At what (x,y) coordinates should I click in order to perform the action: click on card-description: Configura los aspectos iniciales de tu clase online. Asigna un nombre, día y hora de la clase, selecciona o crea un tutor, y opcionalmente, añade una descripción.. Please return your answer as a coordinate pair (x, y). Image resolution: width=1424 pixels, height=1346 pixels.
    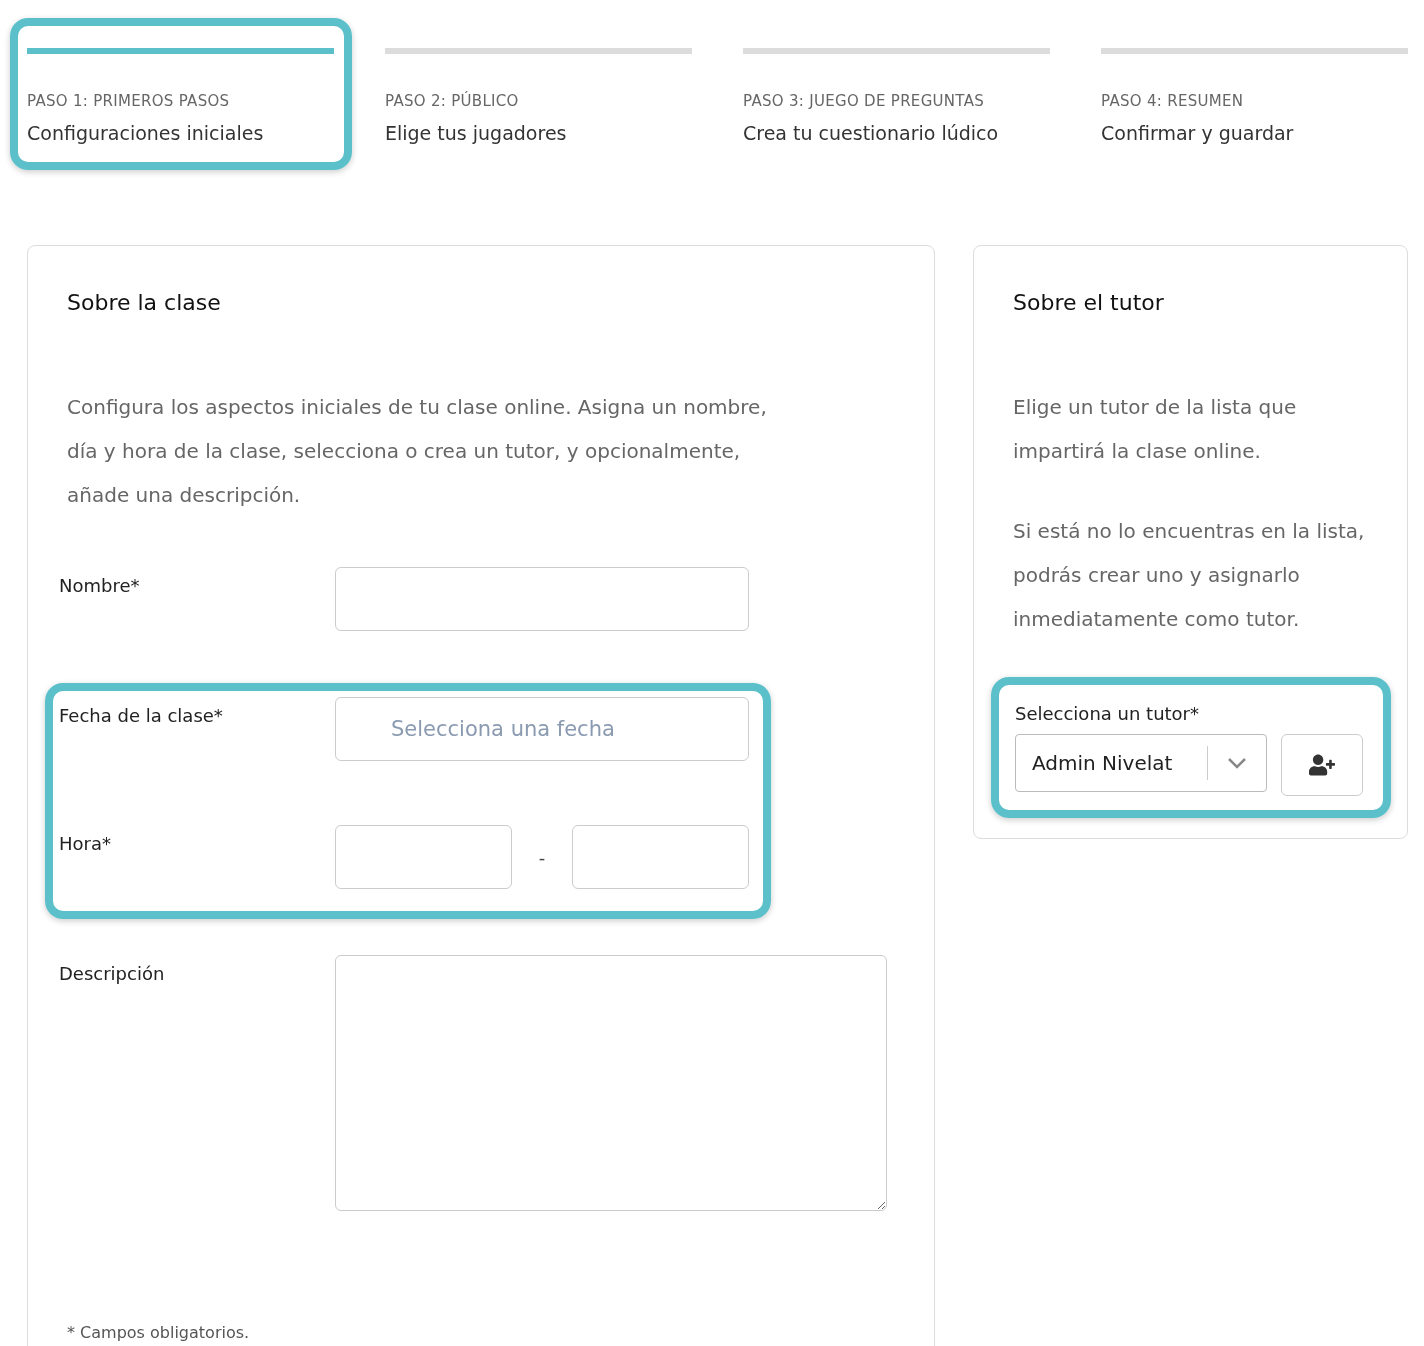
    Looking at the image, I should click on (417, 451).